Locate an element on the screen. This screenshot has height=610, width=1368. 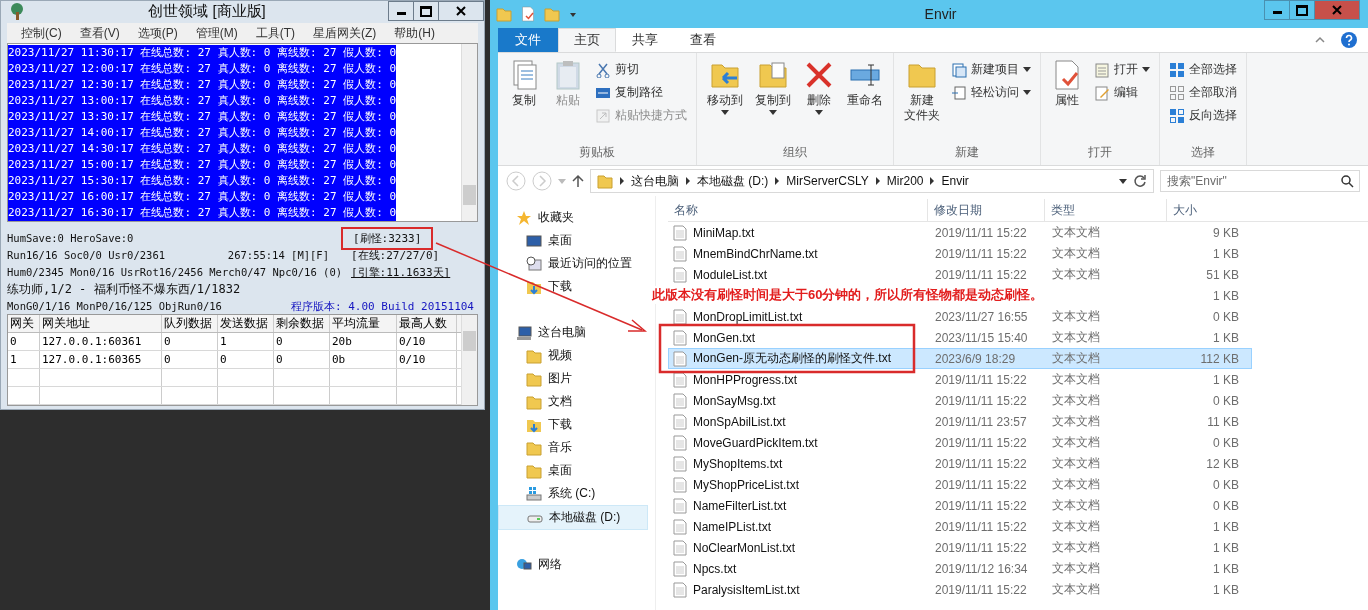
file-name: MiniMap.txt is located at coordinates (724, 232).